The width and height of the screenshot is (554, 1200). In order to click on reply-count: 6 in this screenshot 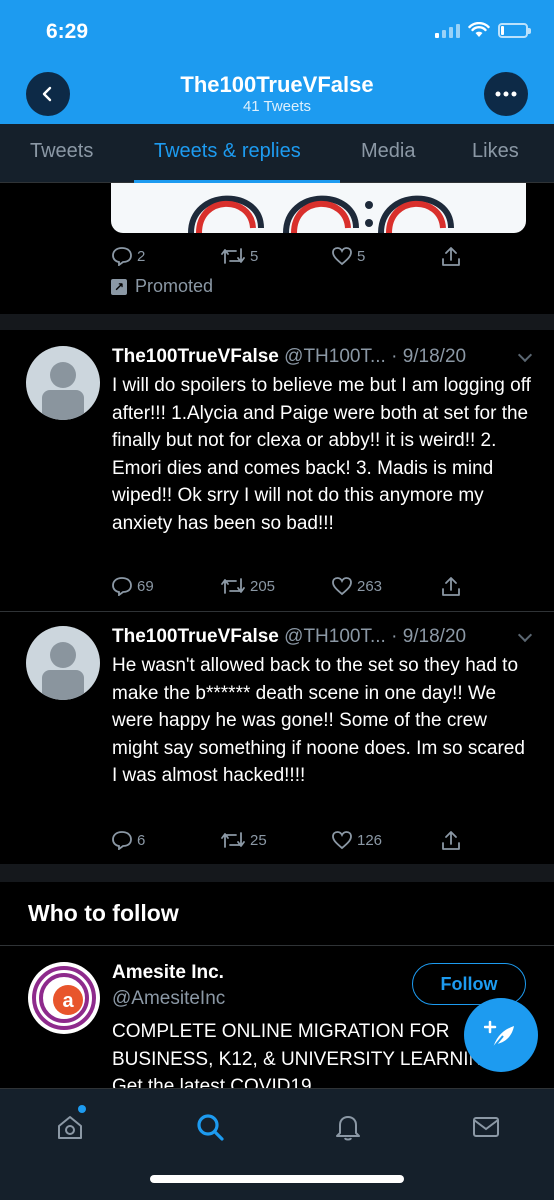, I will do `click(141, 840)`.